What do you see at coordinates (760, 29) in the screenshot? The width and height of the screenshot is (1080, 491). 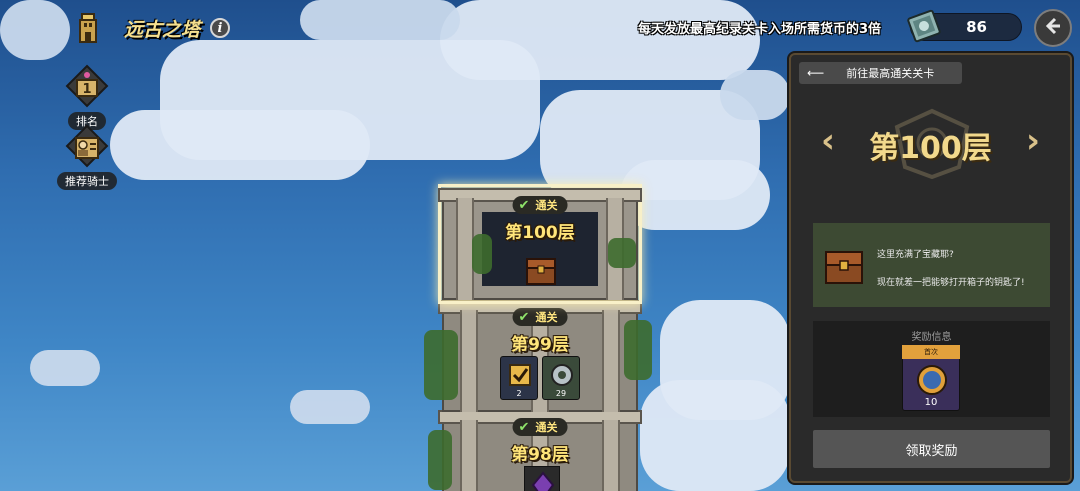 I see `currency-note: 每天发放最高纪录关卡入场所需货币的3倍` at bounding box center [760, 29].